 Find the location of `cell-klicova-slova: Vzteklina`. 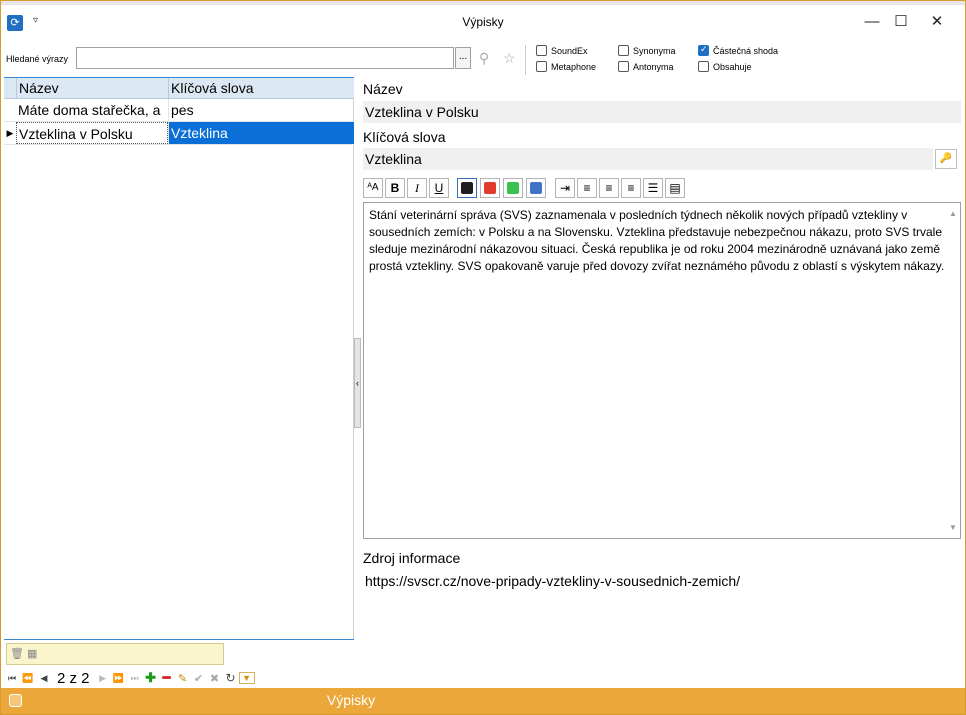

cell-klicova-slova: Vzteklina is located at coordinates (261, 133).